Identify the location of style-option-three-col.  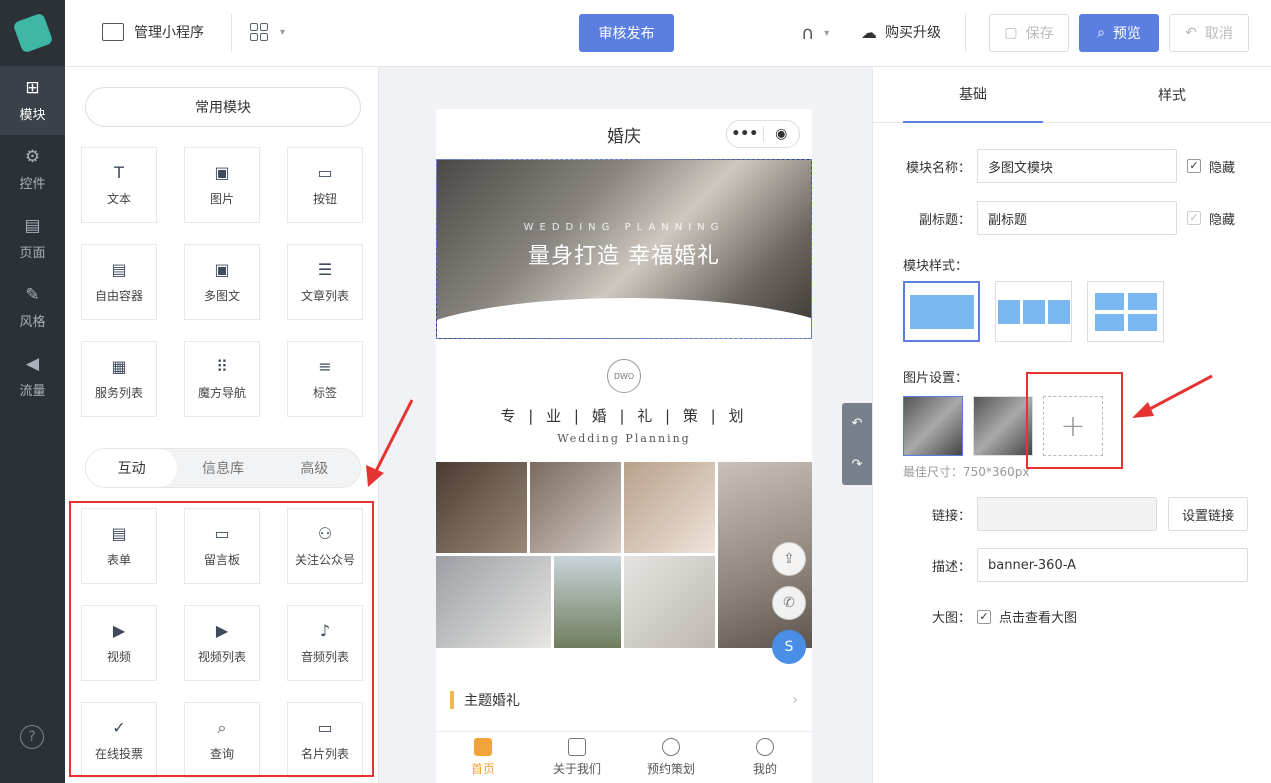
(1033, 311).